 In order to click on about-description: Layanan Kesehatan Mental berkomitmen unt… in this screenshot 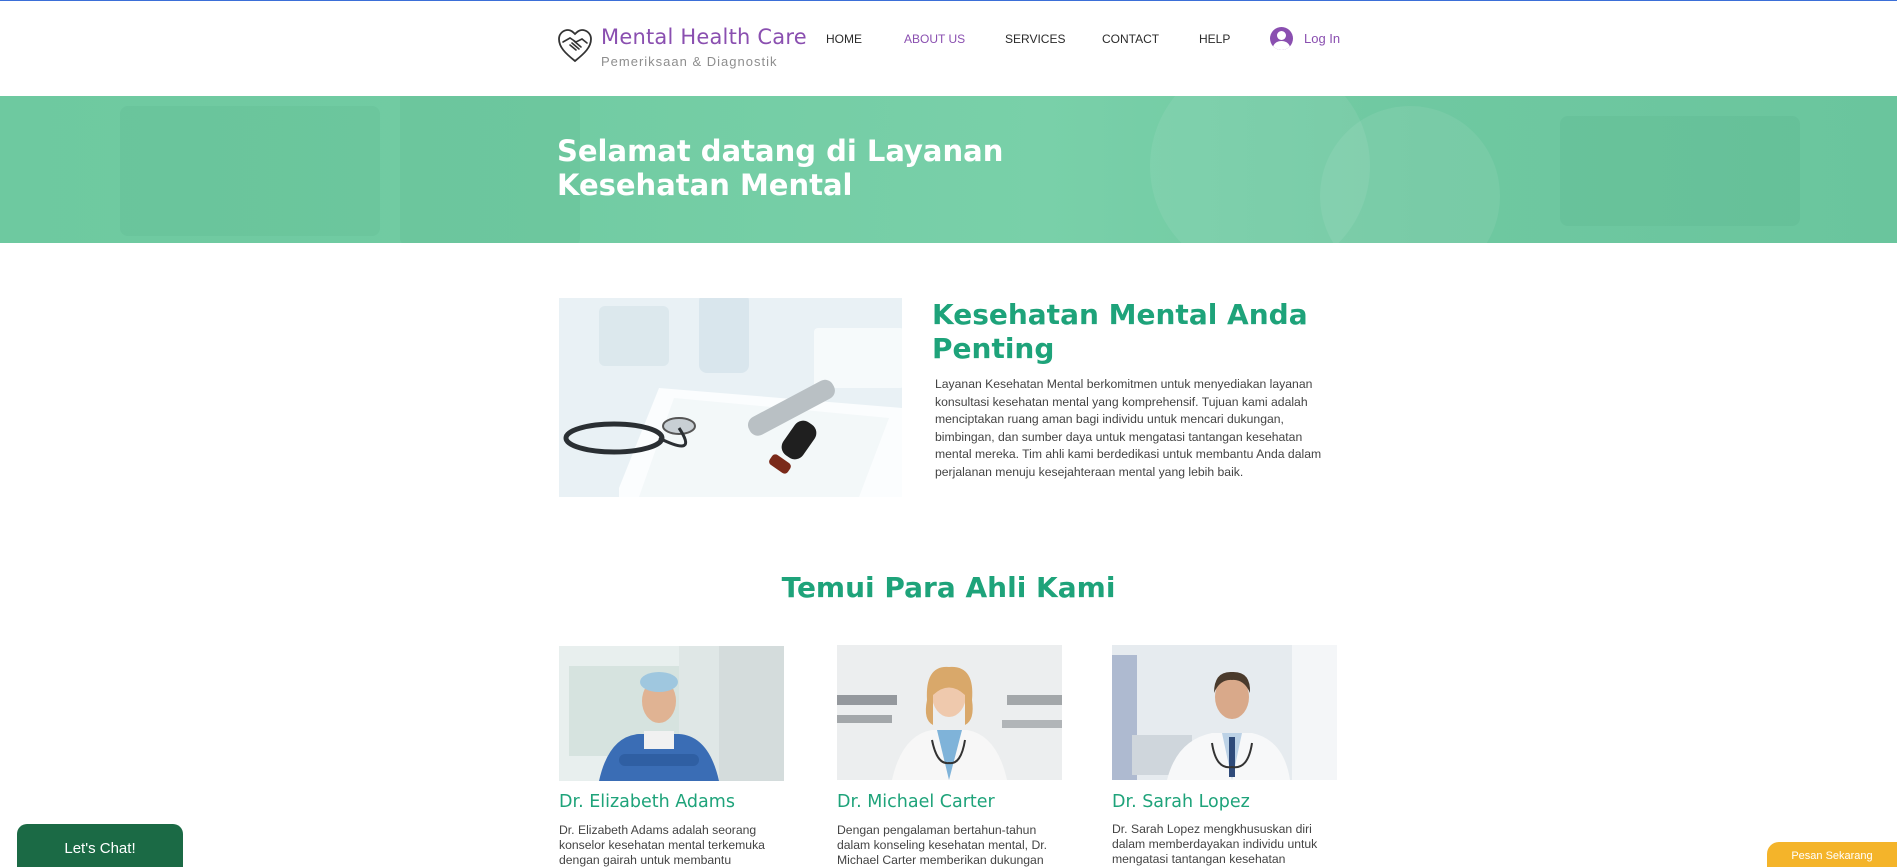, I will do `click(1128, 428)`.